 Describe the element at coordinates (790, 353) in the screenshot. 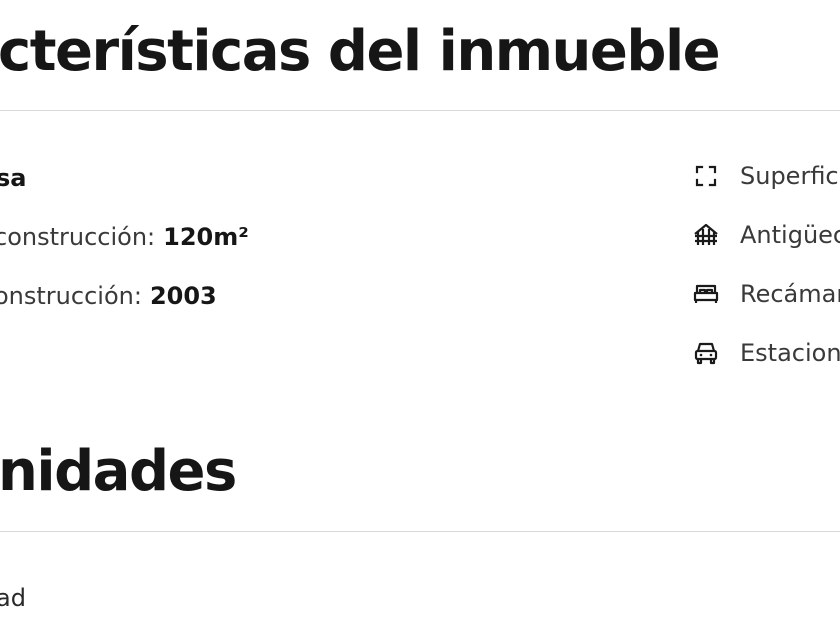

I see `parking-label: Estacion` at that location.